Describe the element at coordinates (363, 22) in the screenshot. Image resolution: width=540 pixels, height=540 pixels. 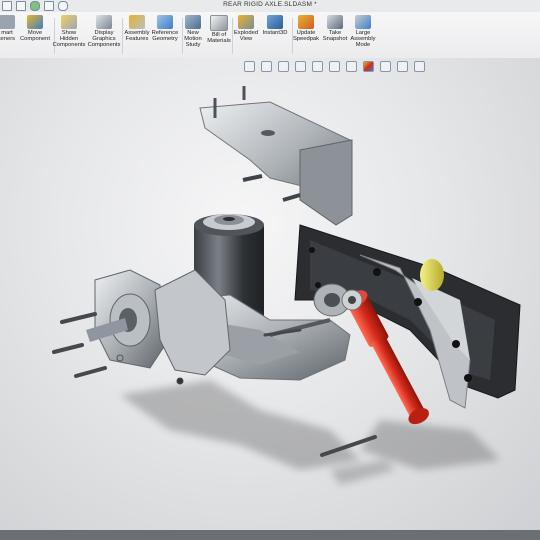
I see `large-assembly-icon` at that location.